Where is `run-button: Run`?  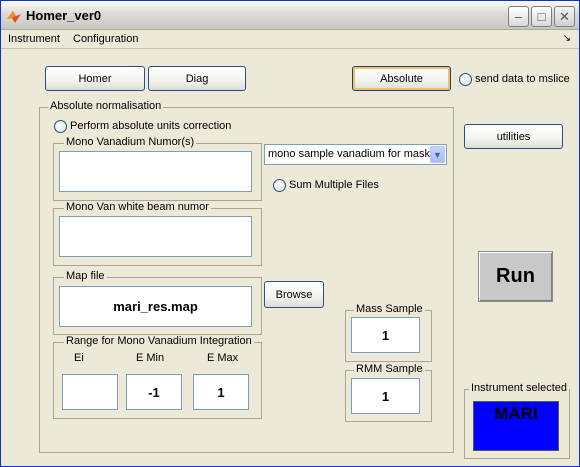 run-button: Run is located at coordinates (515, 276).